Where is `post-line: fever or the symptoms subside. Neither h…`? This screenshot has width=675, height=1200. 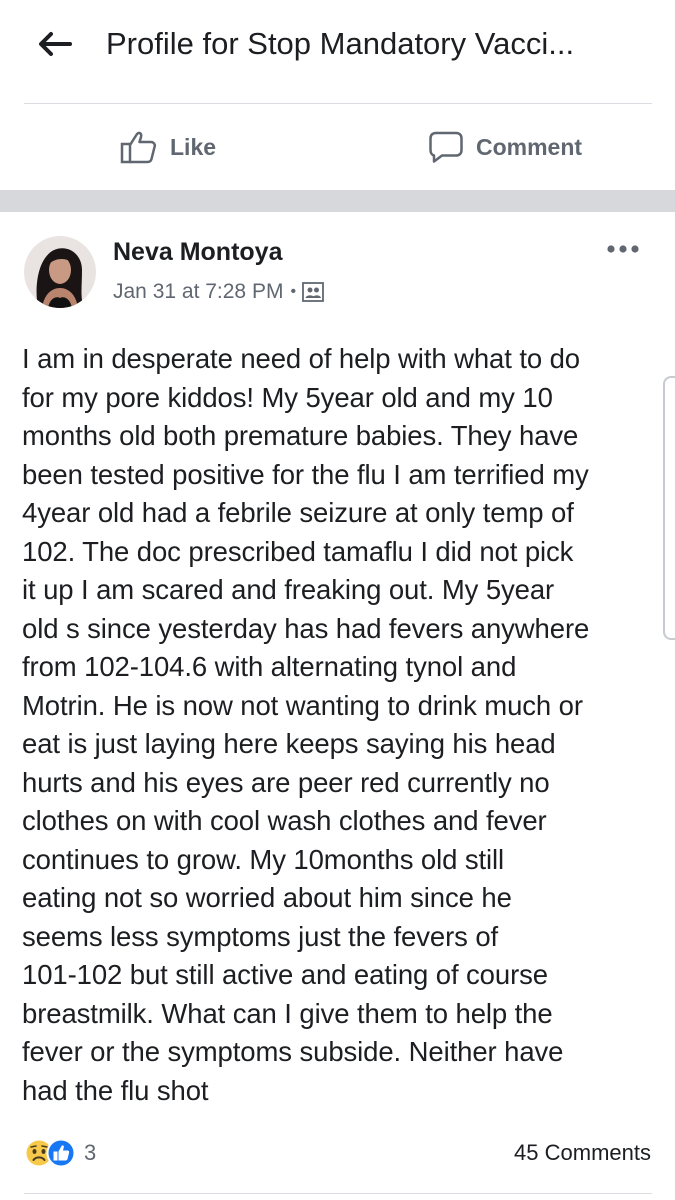 post-line: fever or the symptoms subside. Neither h… is located at coordinates (293, 1051).